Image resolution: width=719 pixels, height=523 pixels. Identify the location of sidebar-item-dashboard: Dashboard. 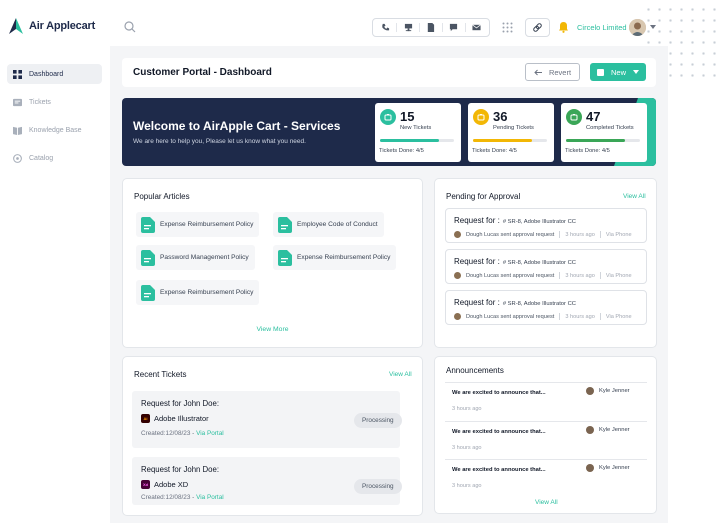
(54, 74).